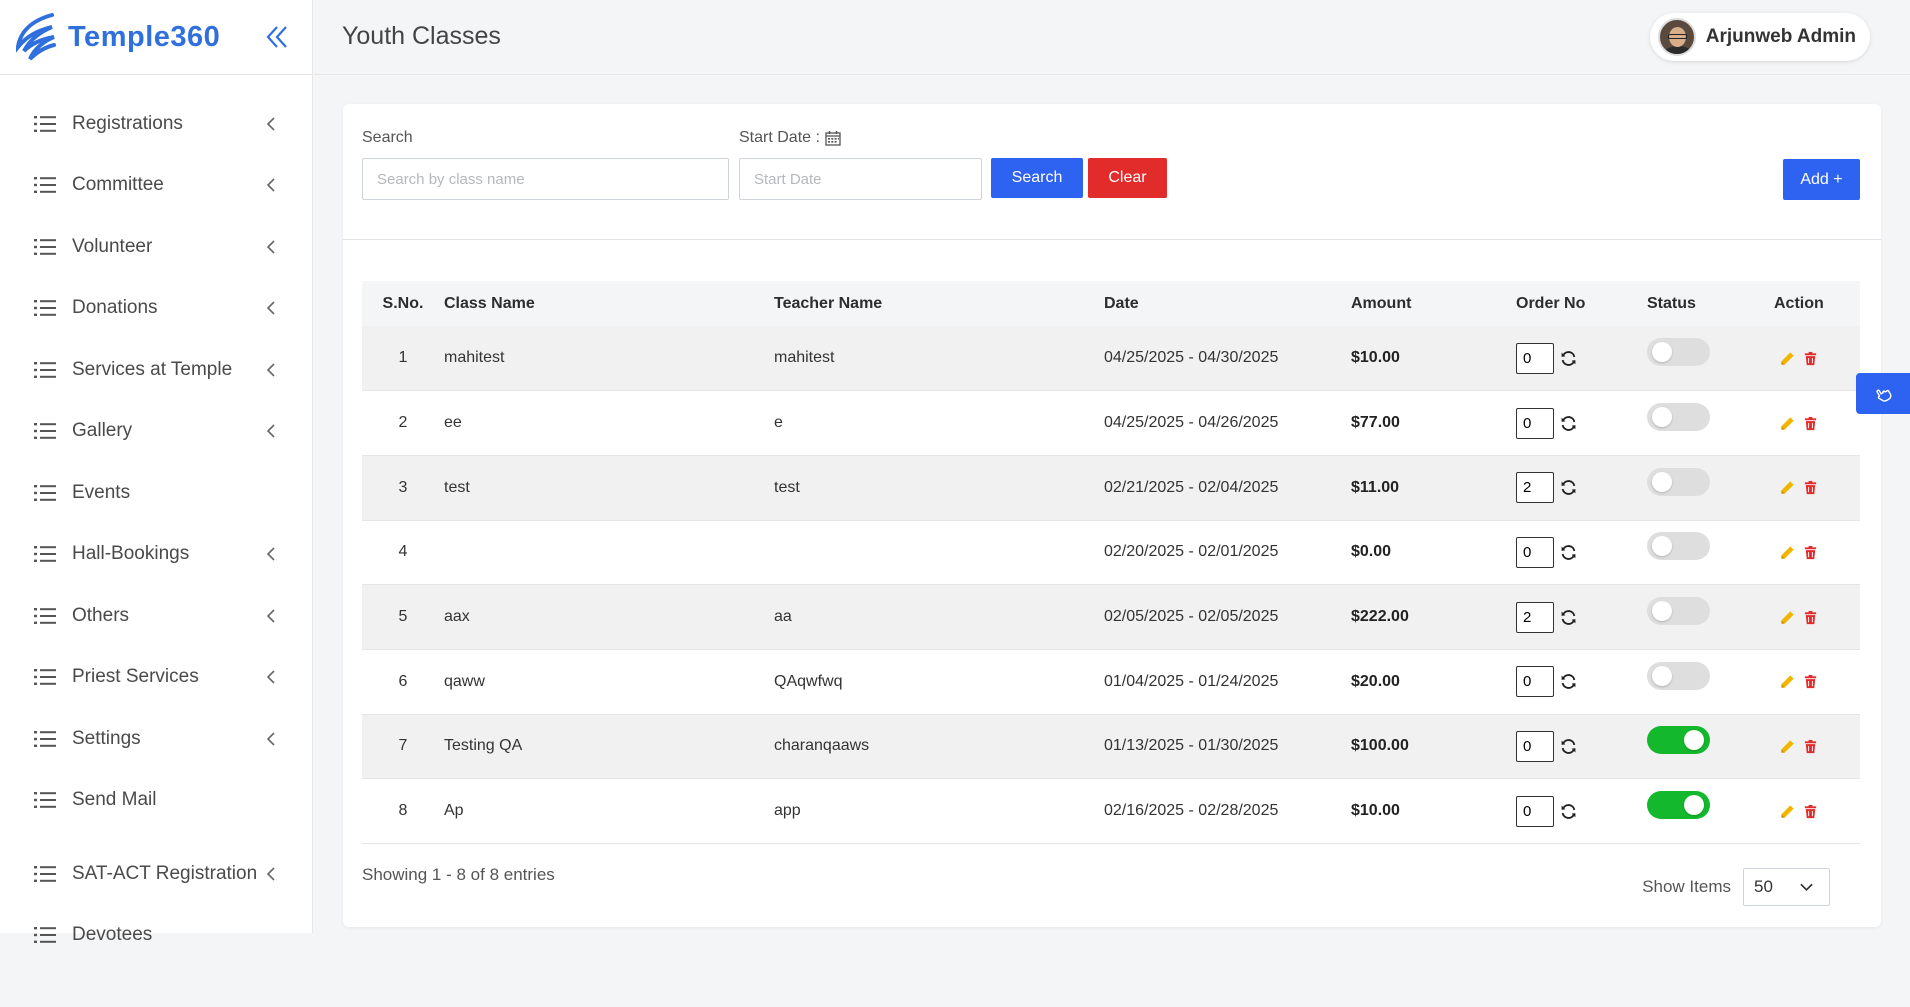  Describe the element at coordinates (457, 617) in the screenshot. I see `cell-class-name: aax` at that location.